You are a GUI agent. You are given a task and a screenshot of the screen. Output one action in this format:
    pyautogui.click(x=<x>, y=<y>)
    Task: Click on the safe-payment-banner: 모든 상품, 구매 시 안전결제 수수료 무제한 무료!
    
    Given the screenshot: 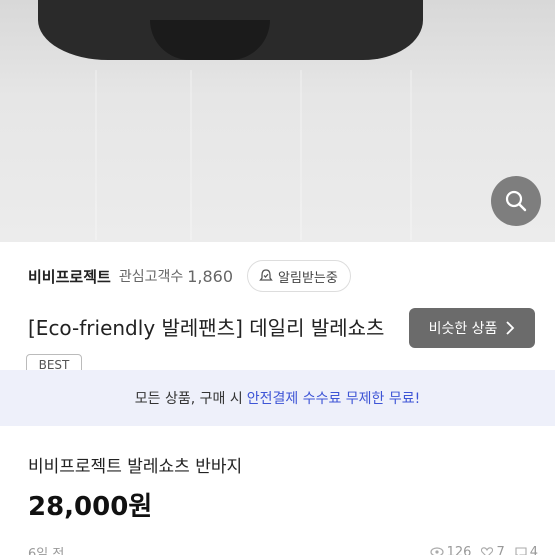 What is the action you would take?
    pyautogui.click(x=277, y=398)
    